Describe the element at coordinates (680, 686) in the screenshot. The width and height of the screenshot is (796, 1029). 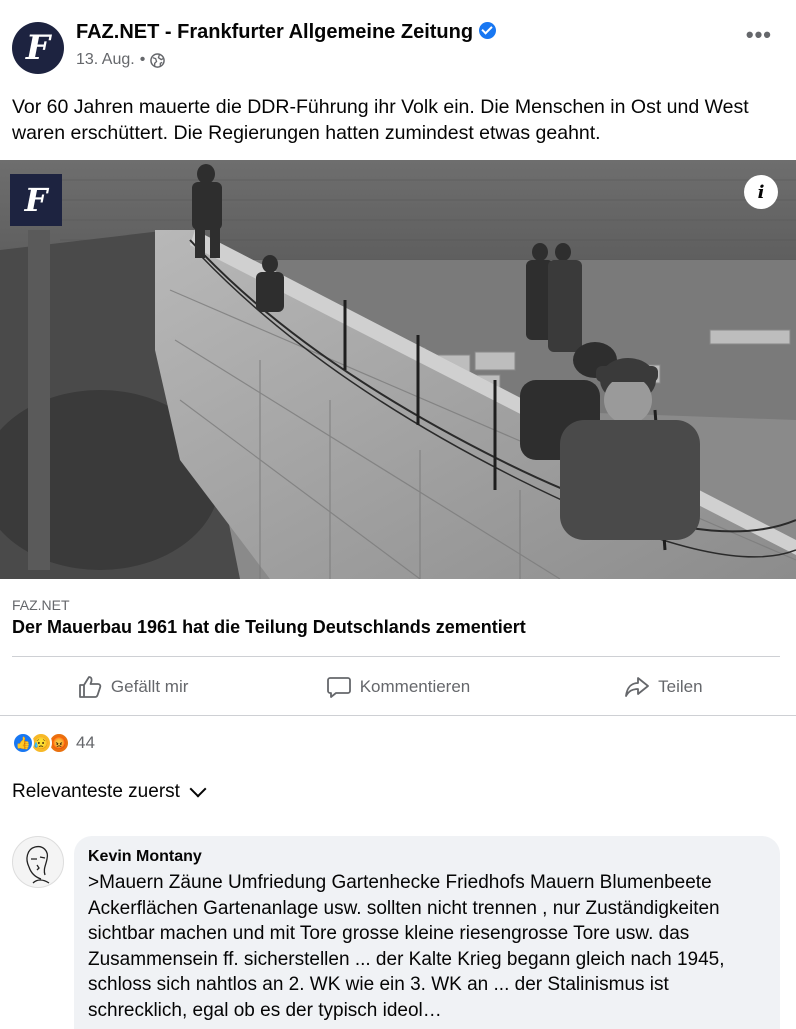
I see `share-label: Teilen` at that location.